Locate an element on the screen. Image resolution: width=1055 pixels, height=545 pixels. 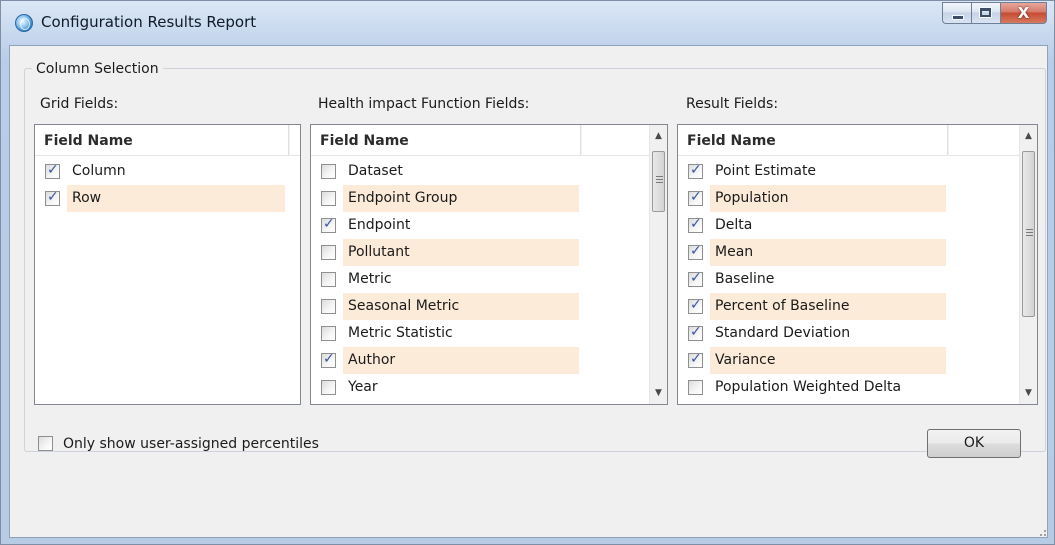
list-item: Population Weighted Delta is located at coordinates (816, 387).